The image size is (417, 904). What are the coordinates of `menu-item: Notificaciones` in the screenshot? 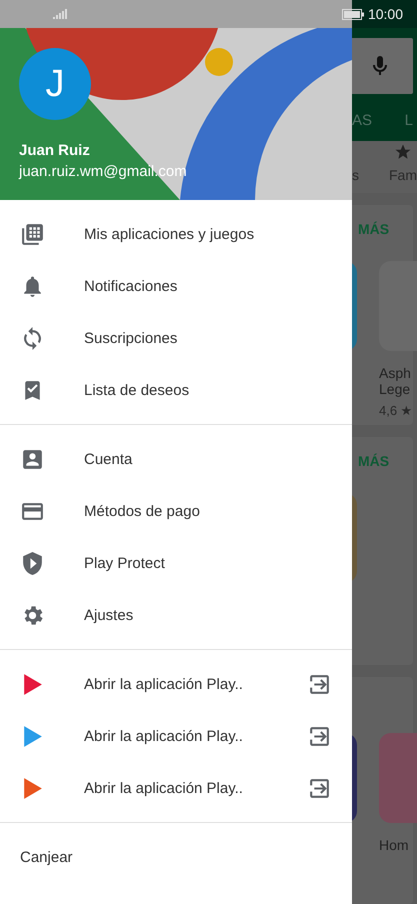 It's located at (176, 286).